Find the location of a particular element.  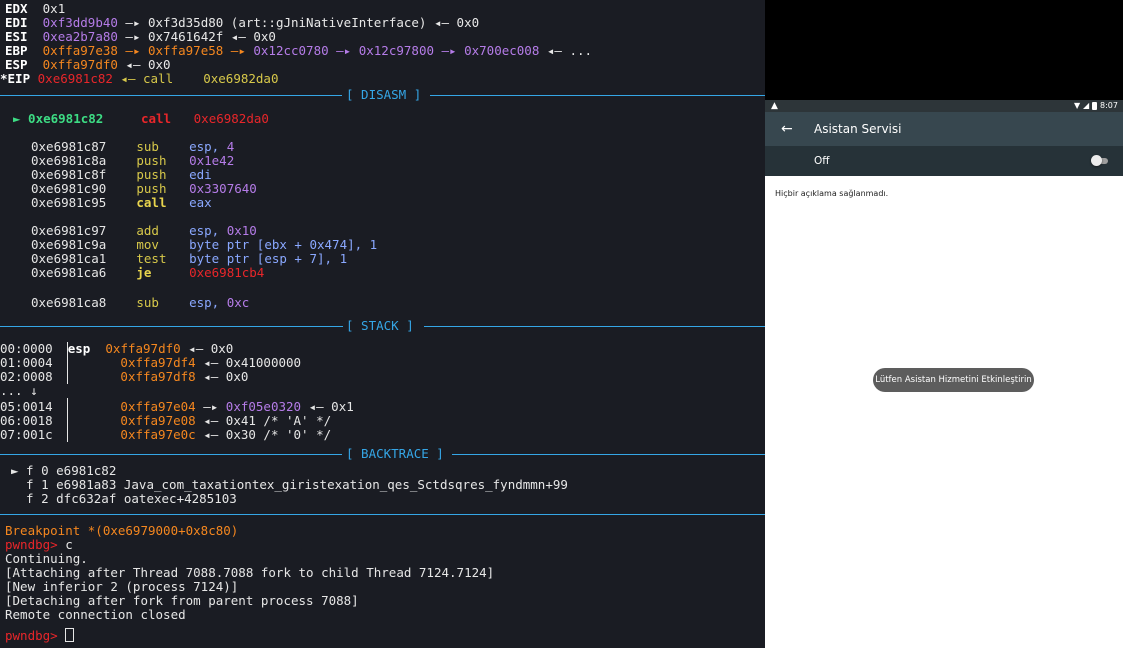

output-text: [New inferior 2 (process 7124)] is located at coordinates (122, 586).